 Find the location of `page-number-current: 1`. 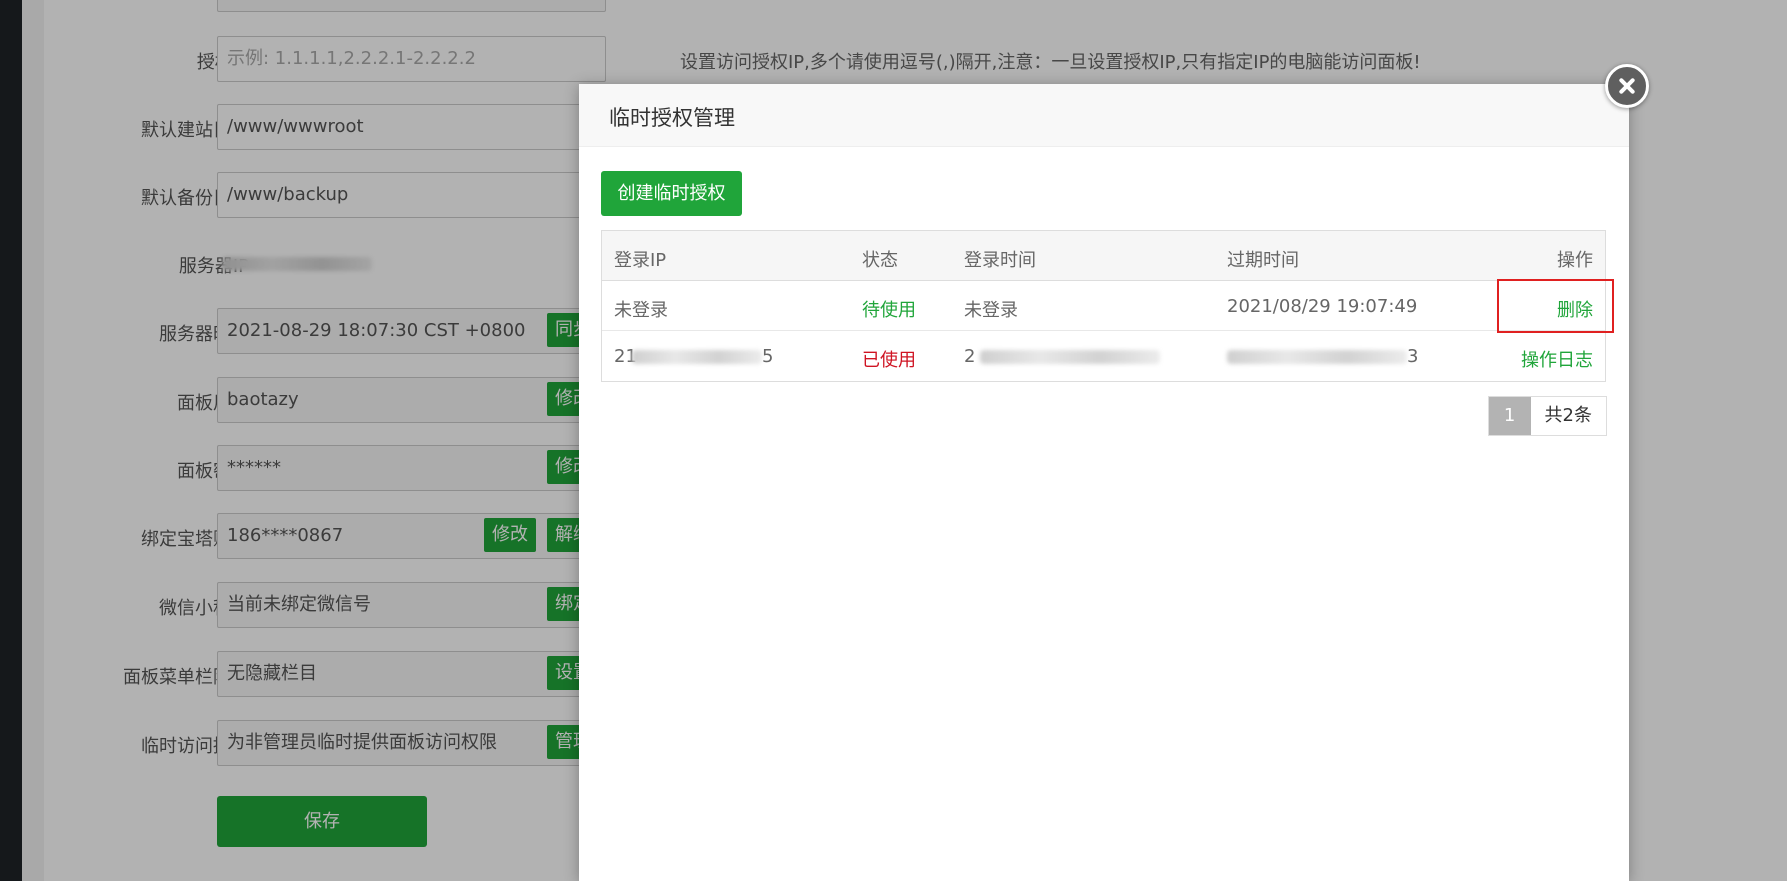

page-number-current: 1 is located at coordinates (1509, 416).